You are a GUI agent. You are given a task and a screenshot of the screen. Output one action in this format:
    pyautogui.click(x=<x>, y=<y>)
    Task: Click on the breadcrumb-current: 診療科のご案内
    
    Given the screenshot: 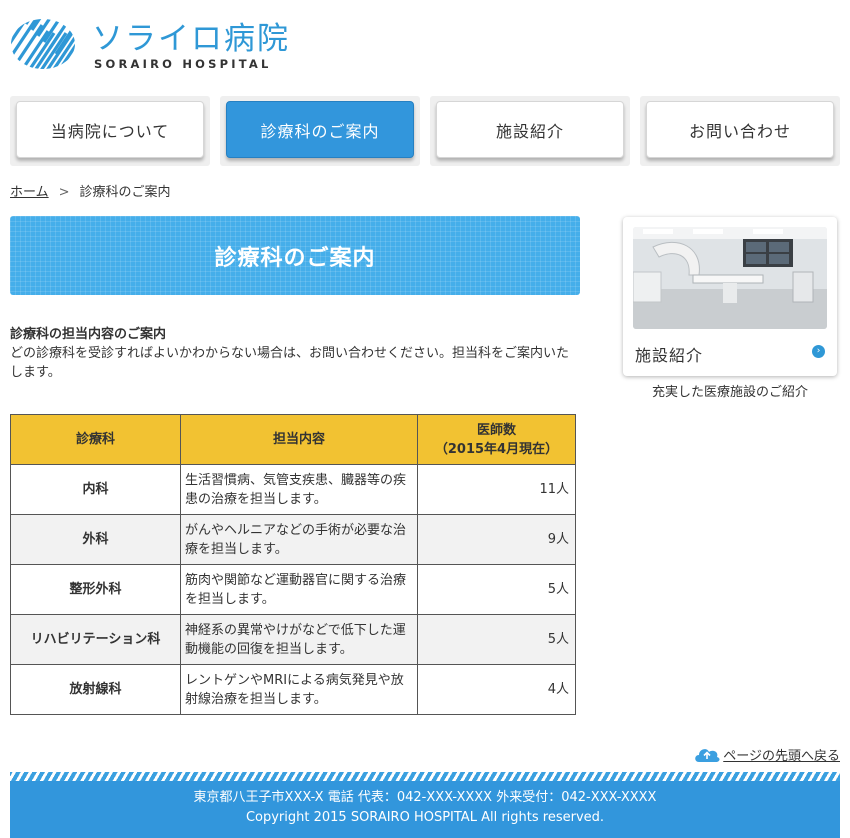 What is the action you would take?
    pyautogui.click(x=125, y=192)
    